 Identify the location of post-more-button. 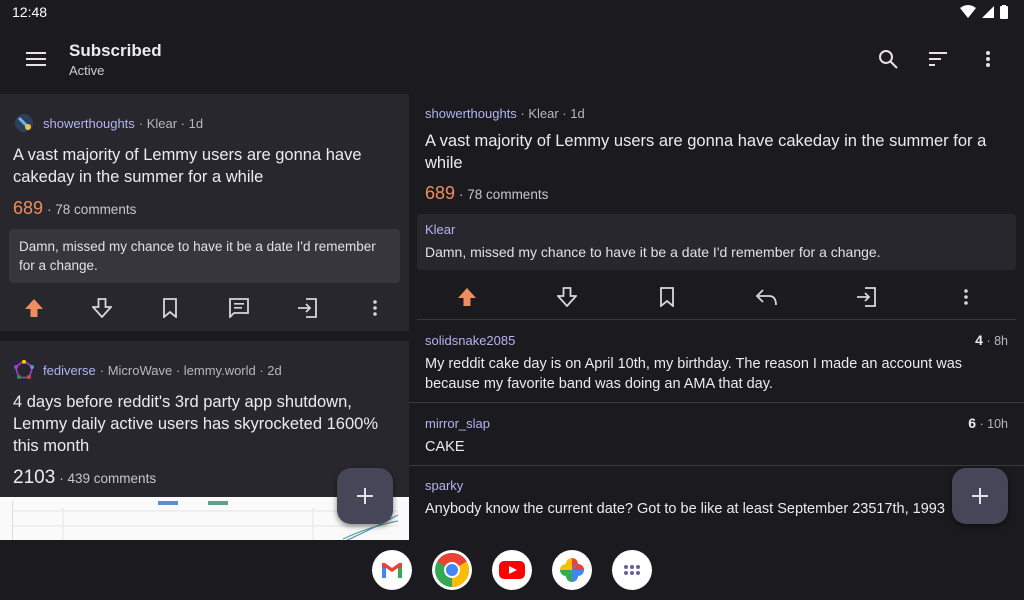
(375, 308).